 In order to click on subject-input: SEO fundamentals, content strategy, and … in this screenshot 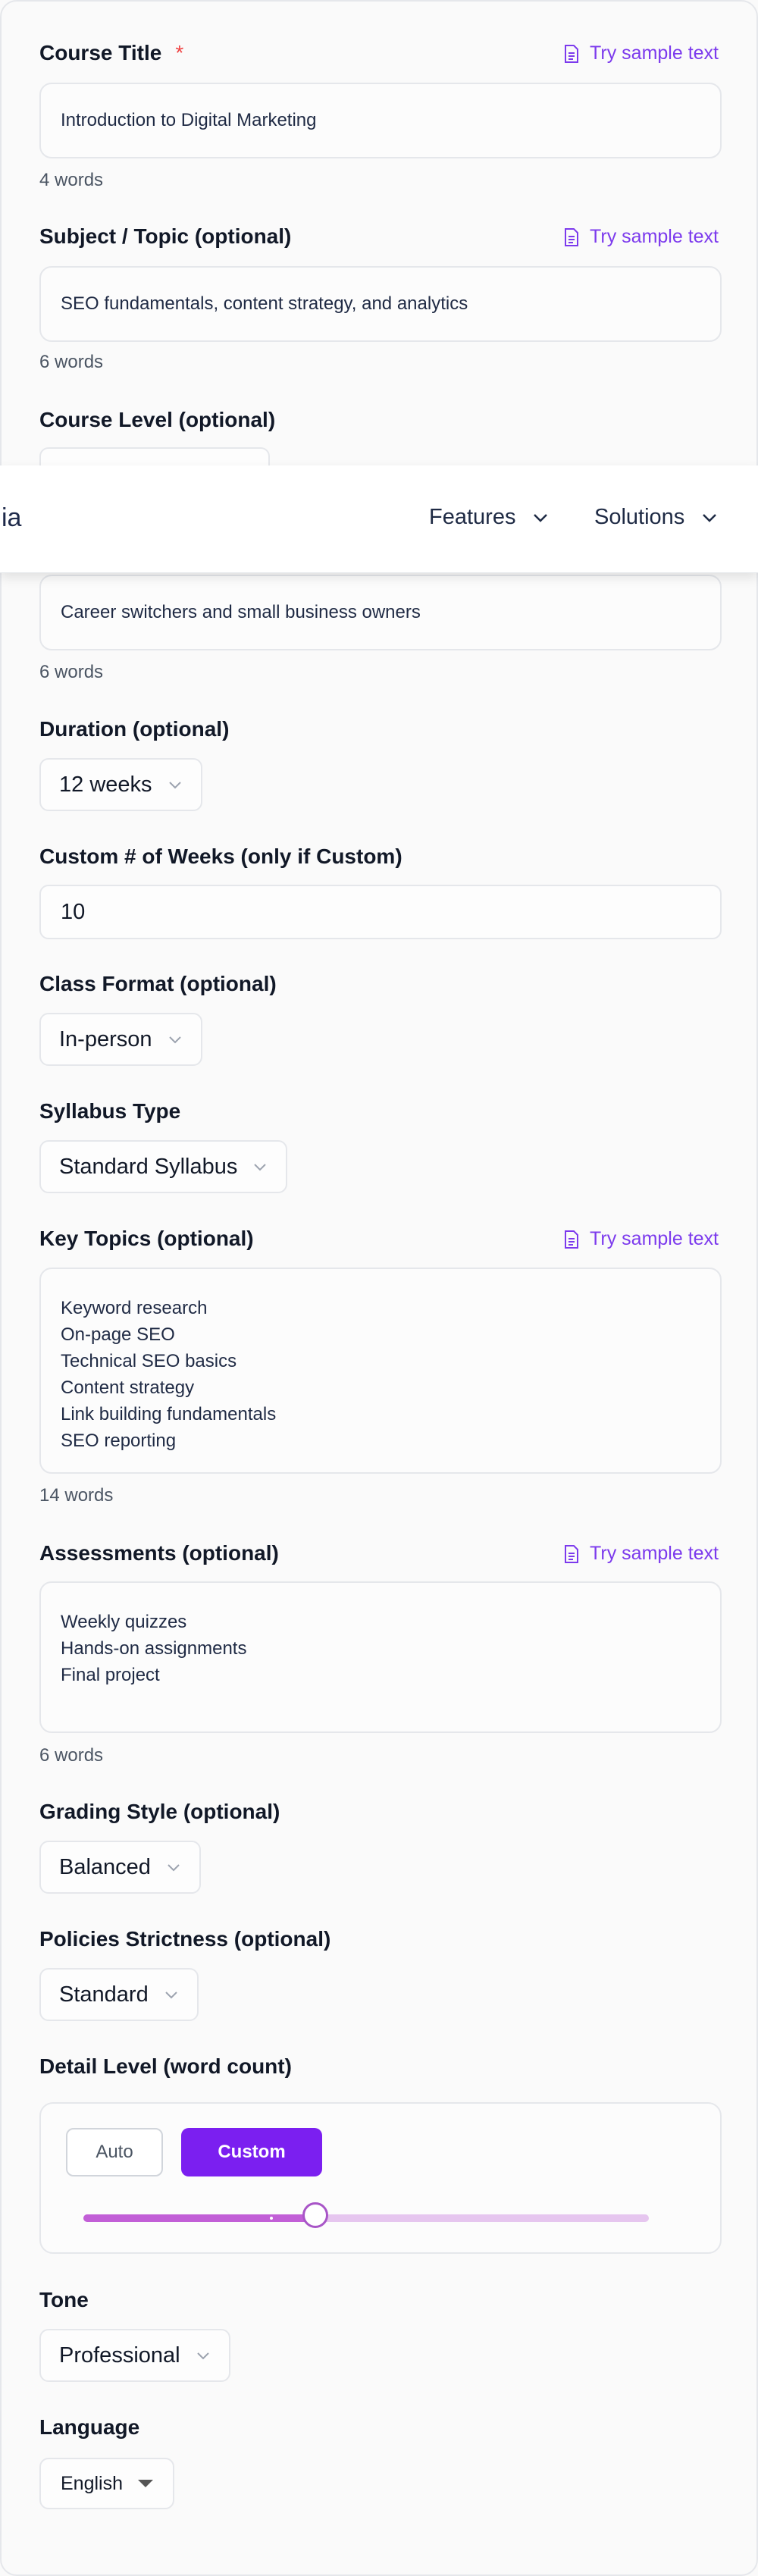, I will do `click(380, 304)`.